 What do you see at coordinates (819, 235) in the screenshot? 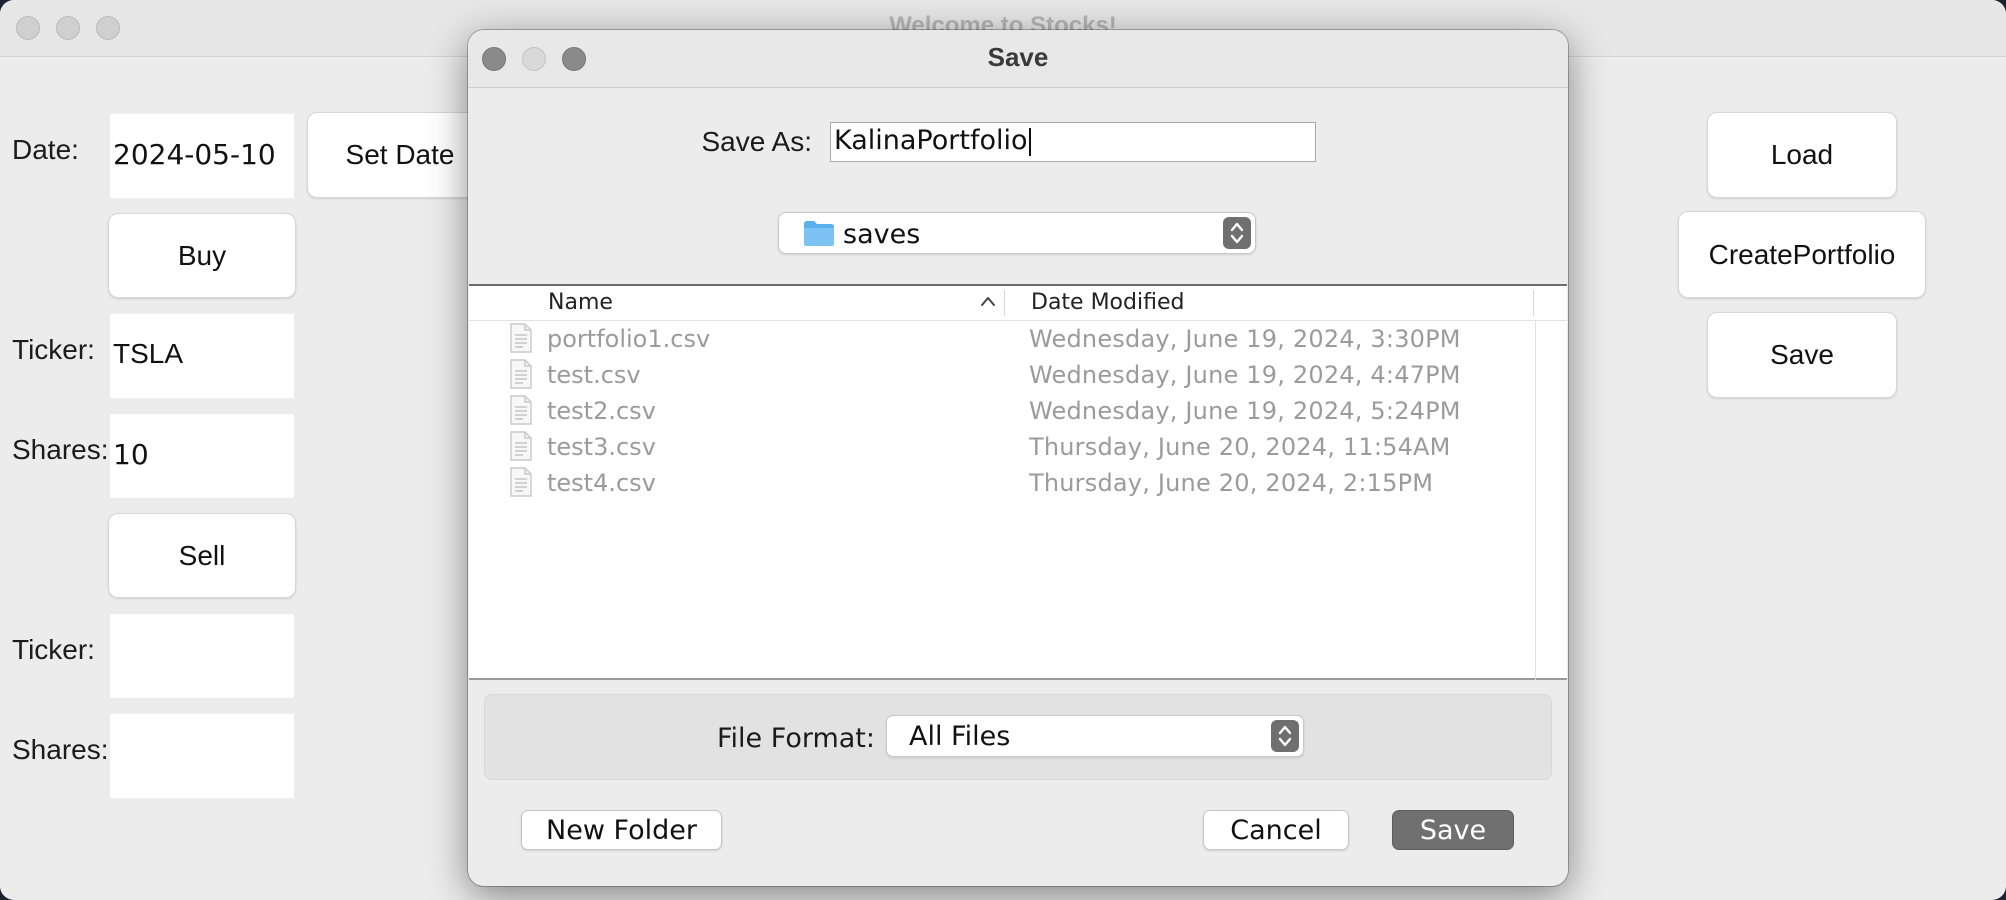
I see `folder-icon` at bounding box center [819, 235].